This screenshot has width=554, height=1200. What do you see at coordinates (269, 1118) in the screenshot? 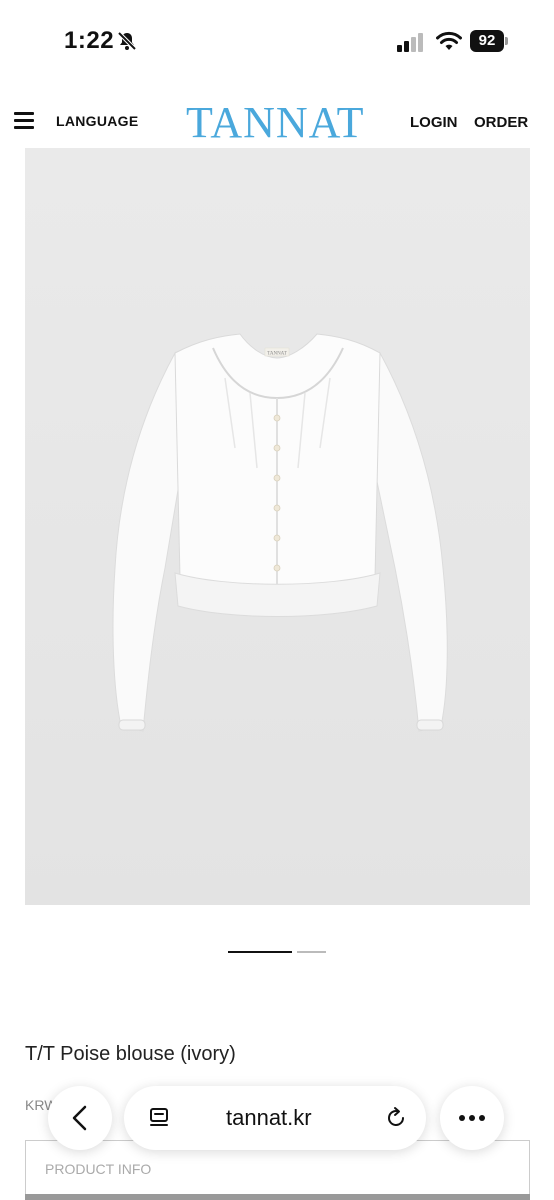
I see `url-text: tannat.kr` at bounding box center [269, 1118].